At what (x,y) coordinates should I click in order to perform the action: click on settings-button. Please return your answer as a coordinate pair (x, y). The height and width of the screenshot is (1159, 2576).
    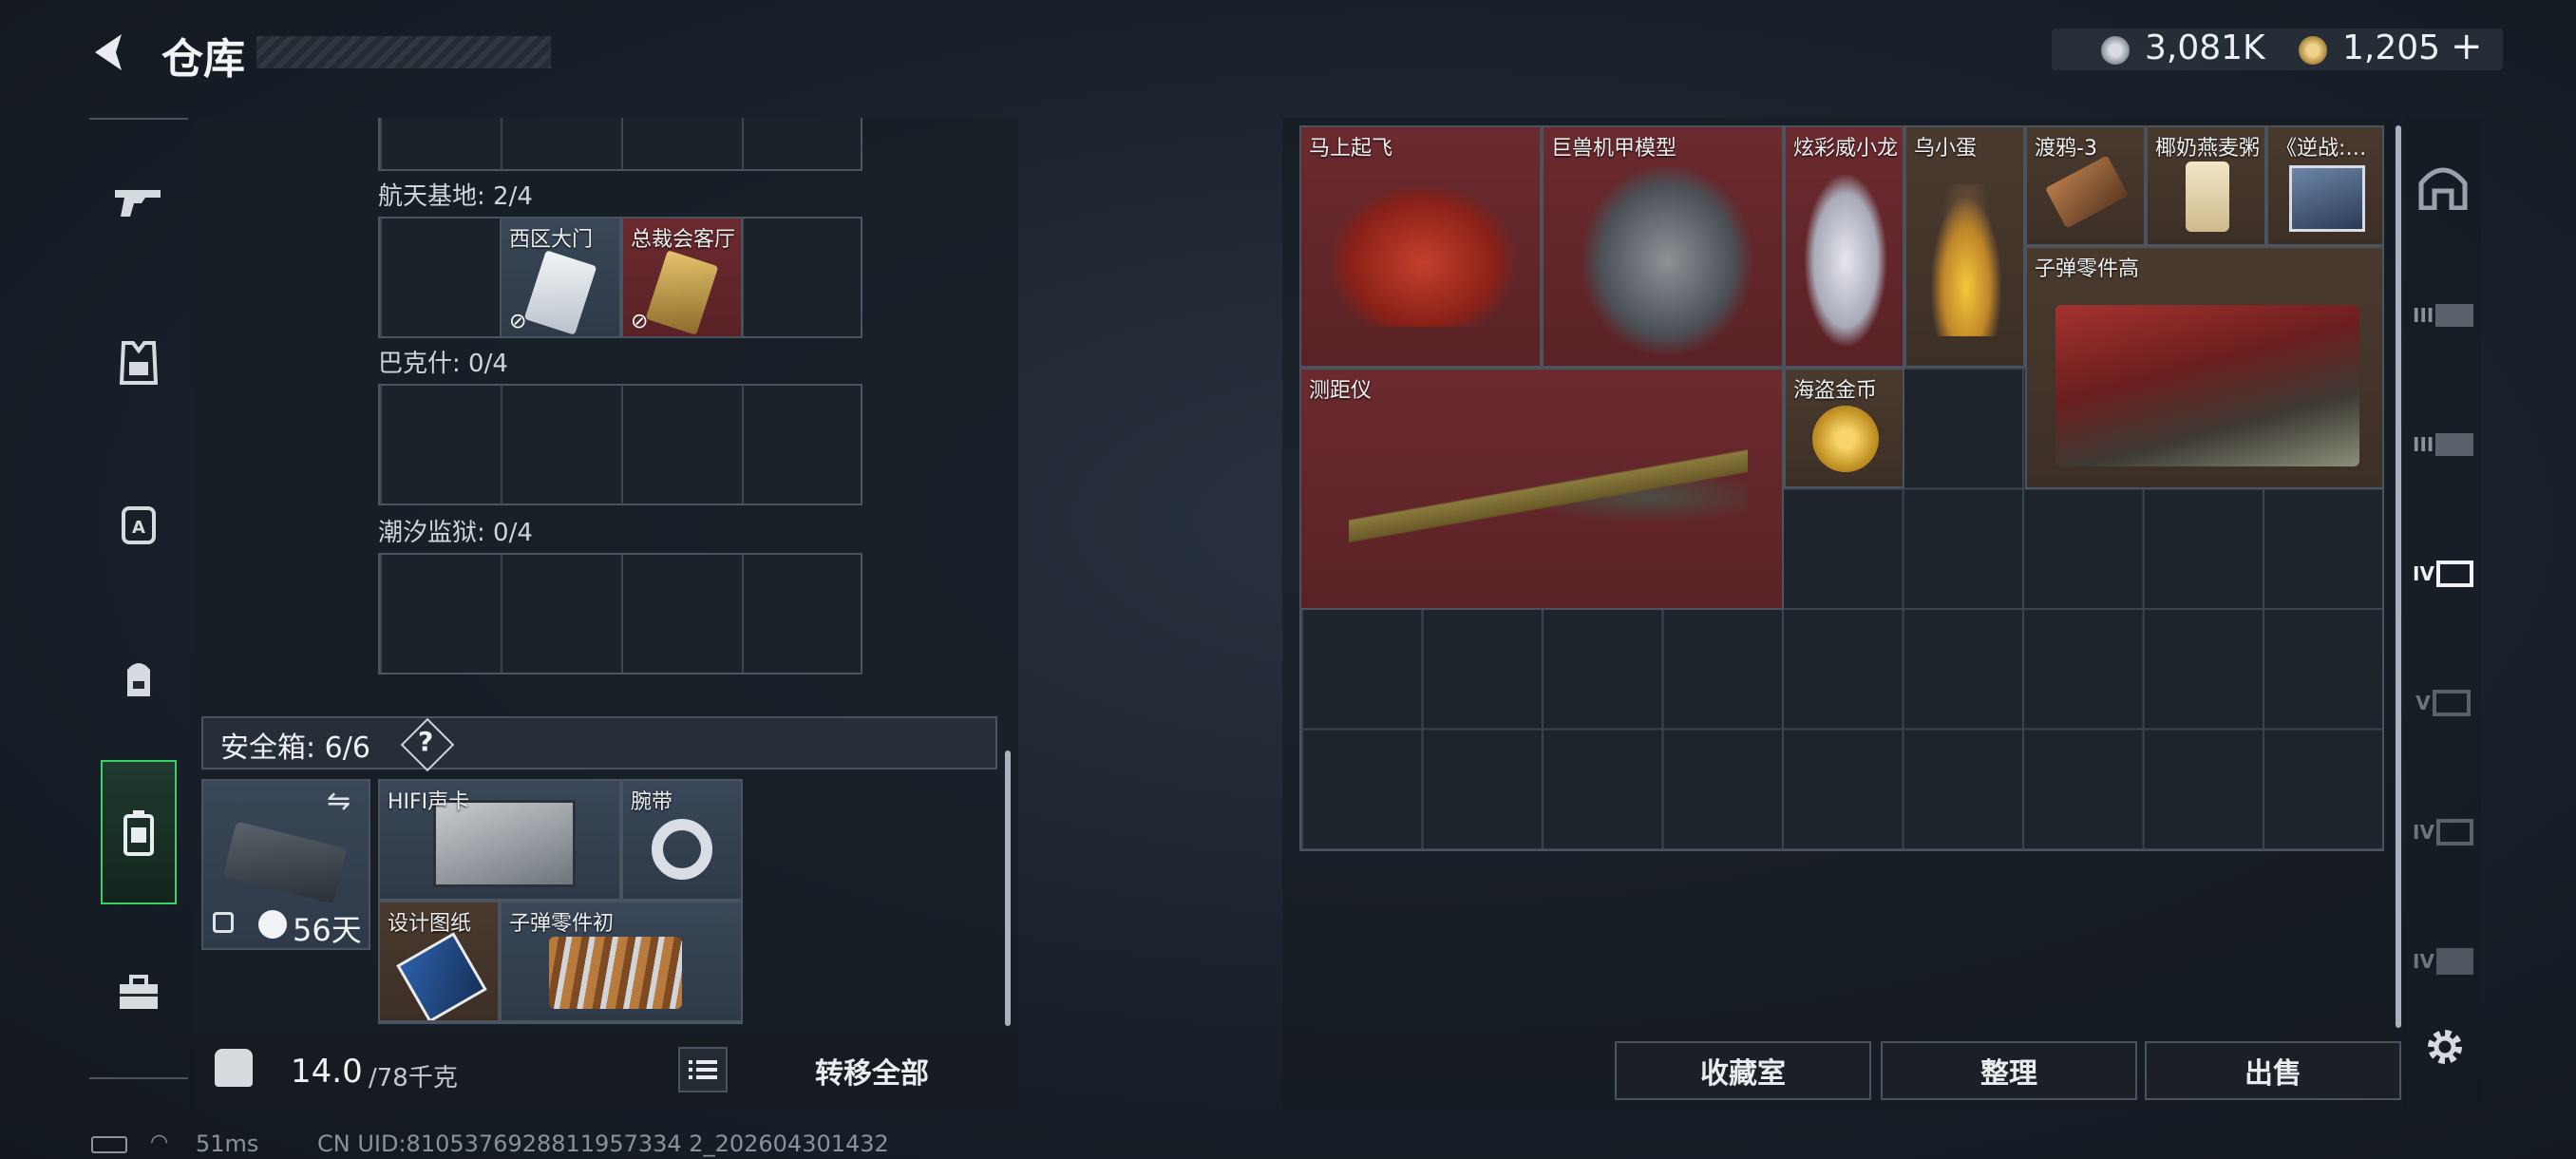
    Looking at the image, I should click on (2445, 1047).